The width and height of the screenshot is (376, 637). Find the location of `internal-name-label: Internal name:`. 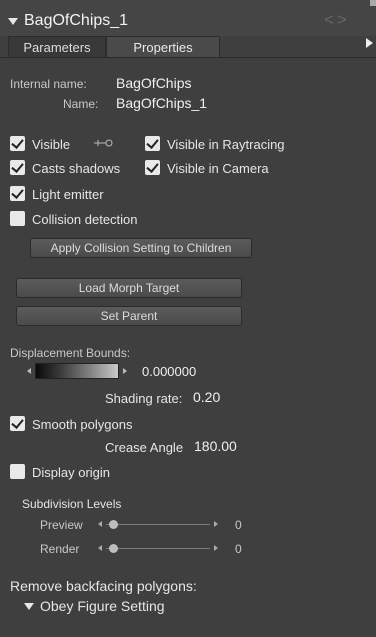

internal-name-label: Internal name: is located at coordinates (48, 84).